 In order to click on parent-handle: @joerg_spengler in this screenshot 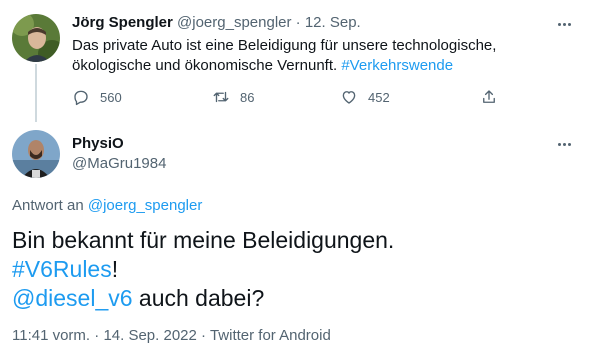, I will do `click(234, 22)`.